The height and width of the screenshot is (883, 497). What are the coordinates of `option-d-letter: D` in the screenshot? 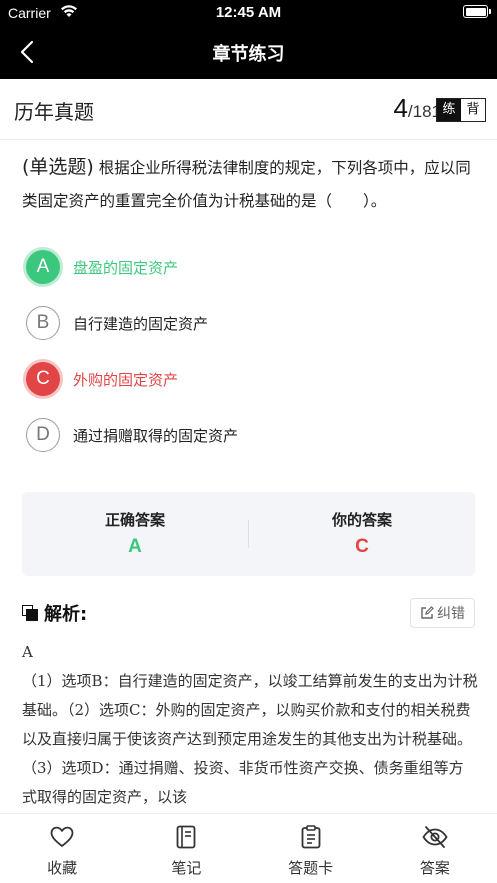 It's located at (43, 435).